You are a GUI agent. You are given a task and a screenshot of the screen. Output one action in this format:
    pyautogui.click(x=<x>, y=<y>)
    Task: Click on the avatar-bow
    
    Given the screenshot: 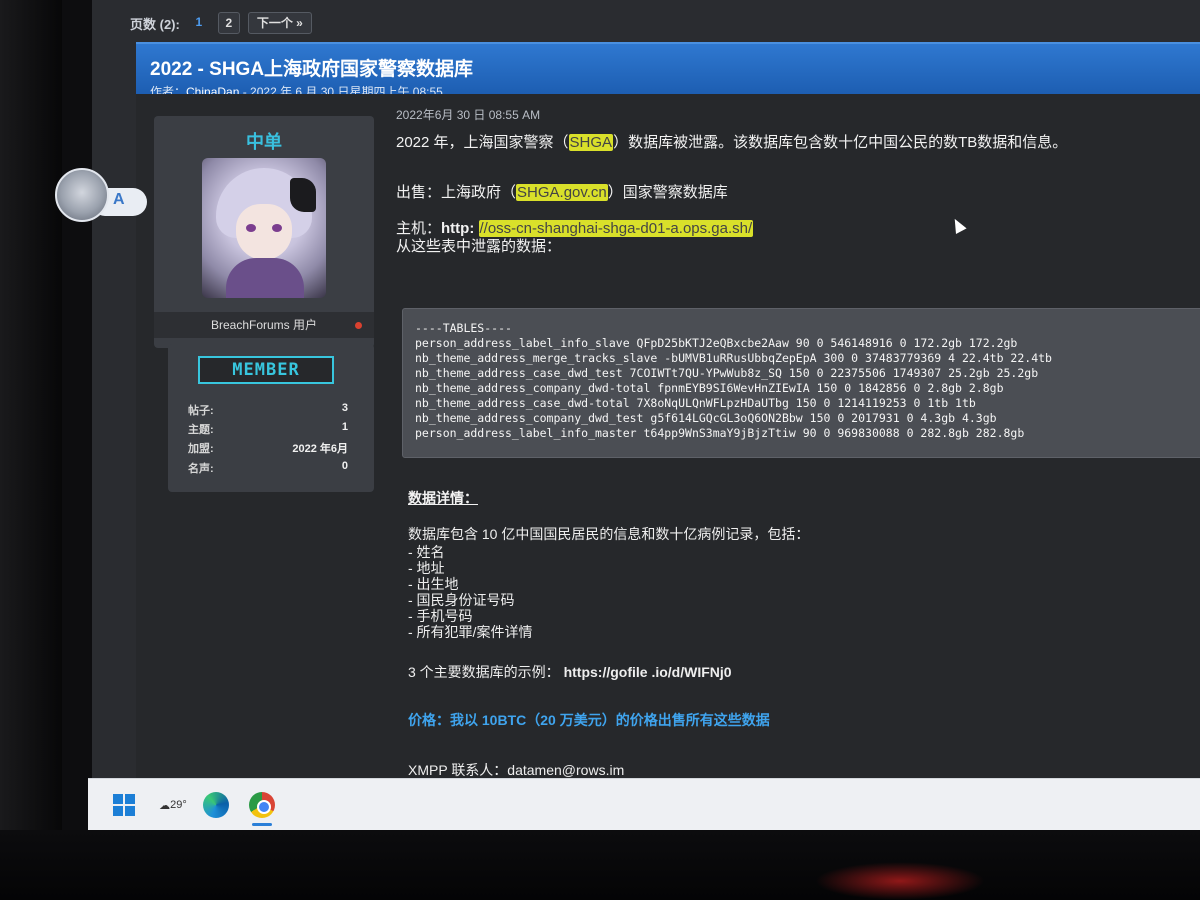 What is the action you would take?
    pyautogui.click(x=303, y=195)
    